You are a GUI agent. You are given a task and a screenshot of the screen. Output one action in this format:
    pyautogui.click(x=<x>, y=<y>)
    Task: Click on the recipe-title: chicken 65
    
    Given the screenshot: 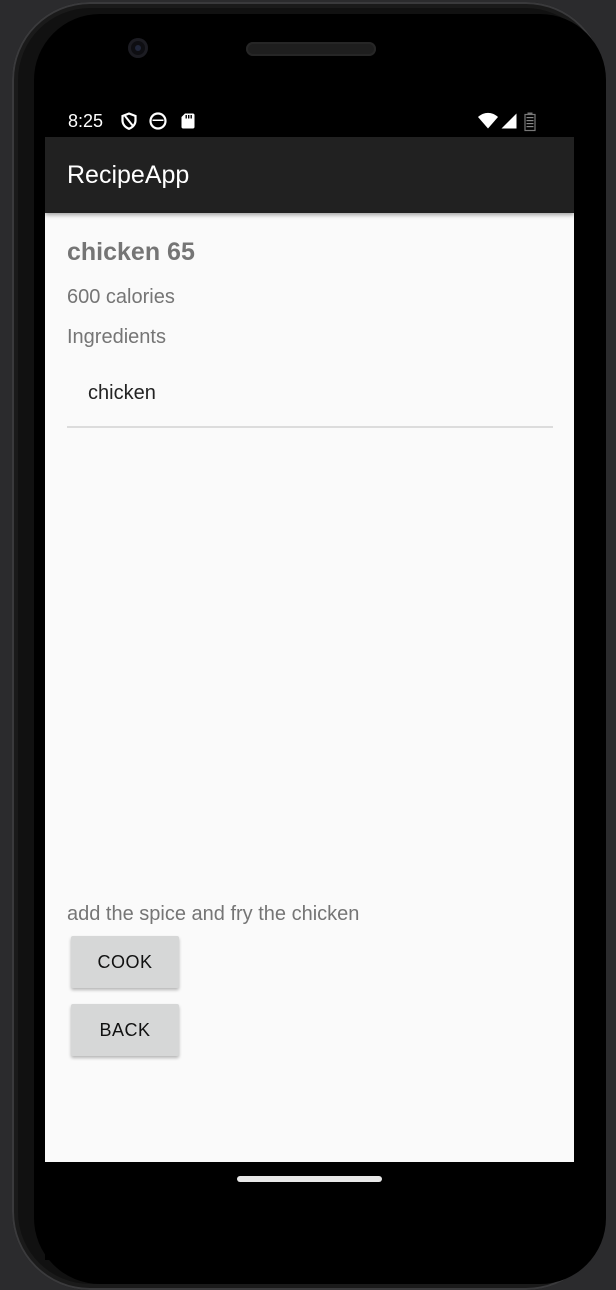 What is the action you would take?
    pyautogui.click(x=131, y=252)
    